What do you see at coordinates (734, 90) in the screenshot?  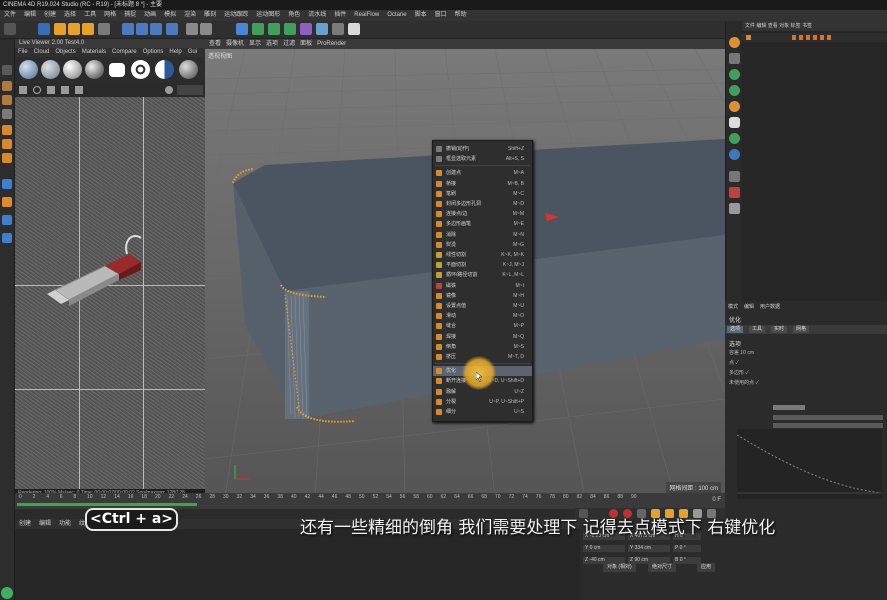 I see `plugin-icon` at bounding box center [734, 90].